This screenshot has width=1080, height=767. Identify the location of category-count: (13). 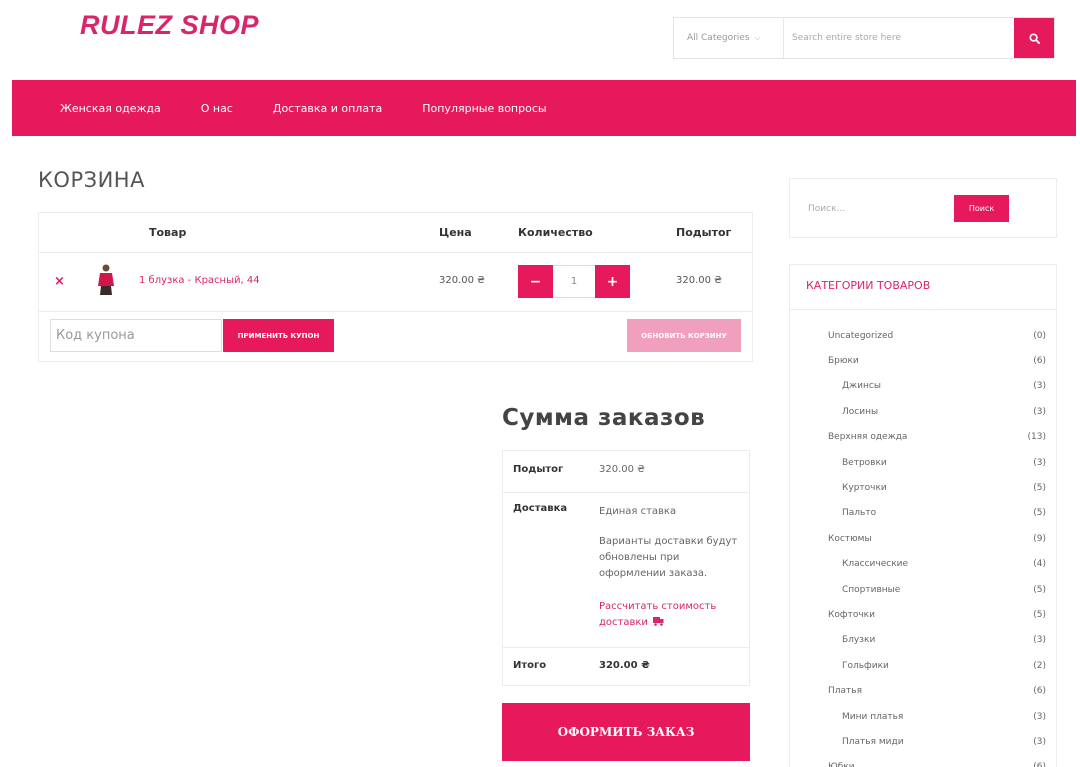
(1036, 437).